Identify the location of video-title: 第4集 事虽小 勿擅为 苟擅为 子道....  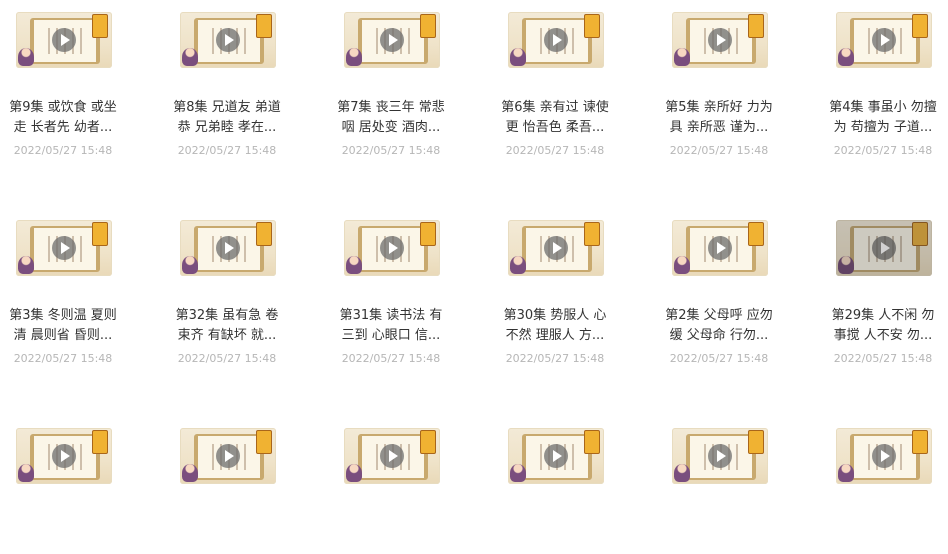
(883, 118).